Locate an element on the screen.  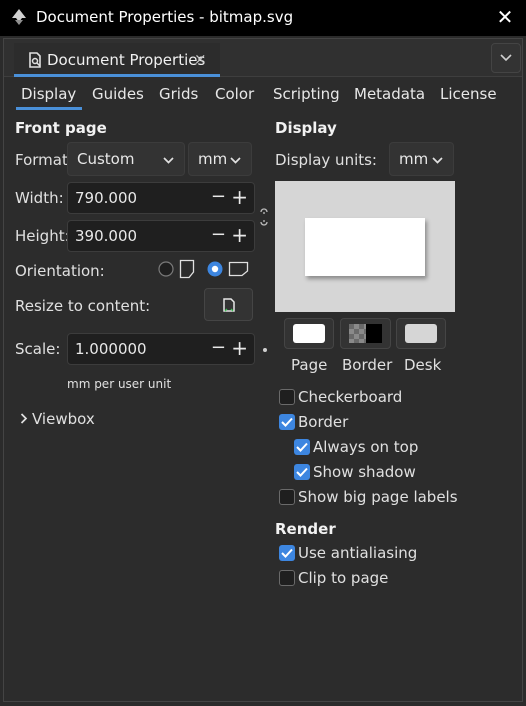
front-page-heading: Front page is located at coordinates (61, 128).